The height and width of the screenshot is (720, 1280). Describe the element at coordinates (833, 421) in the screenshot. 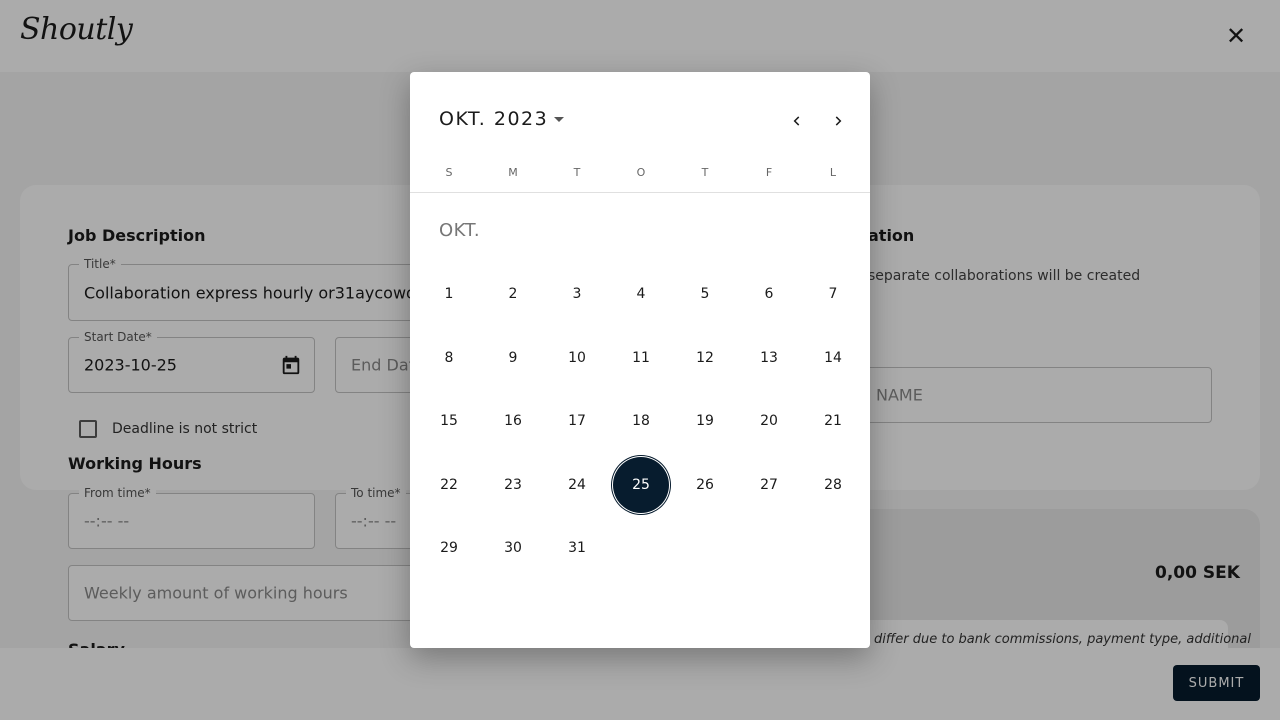

I see `day-cell: 21` at that location.